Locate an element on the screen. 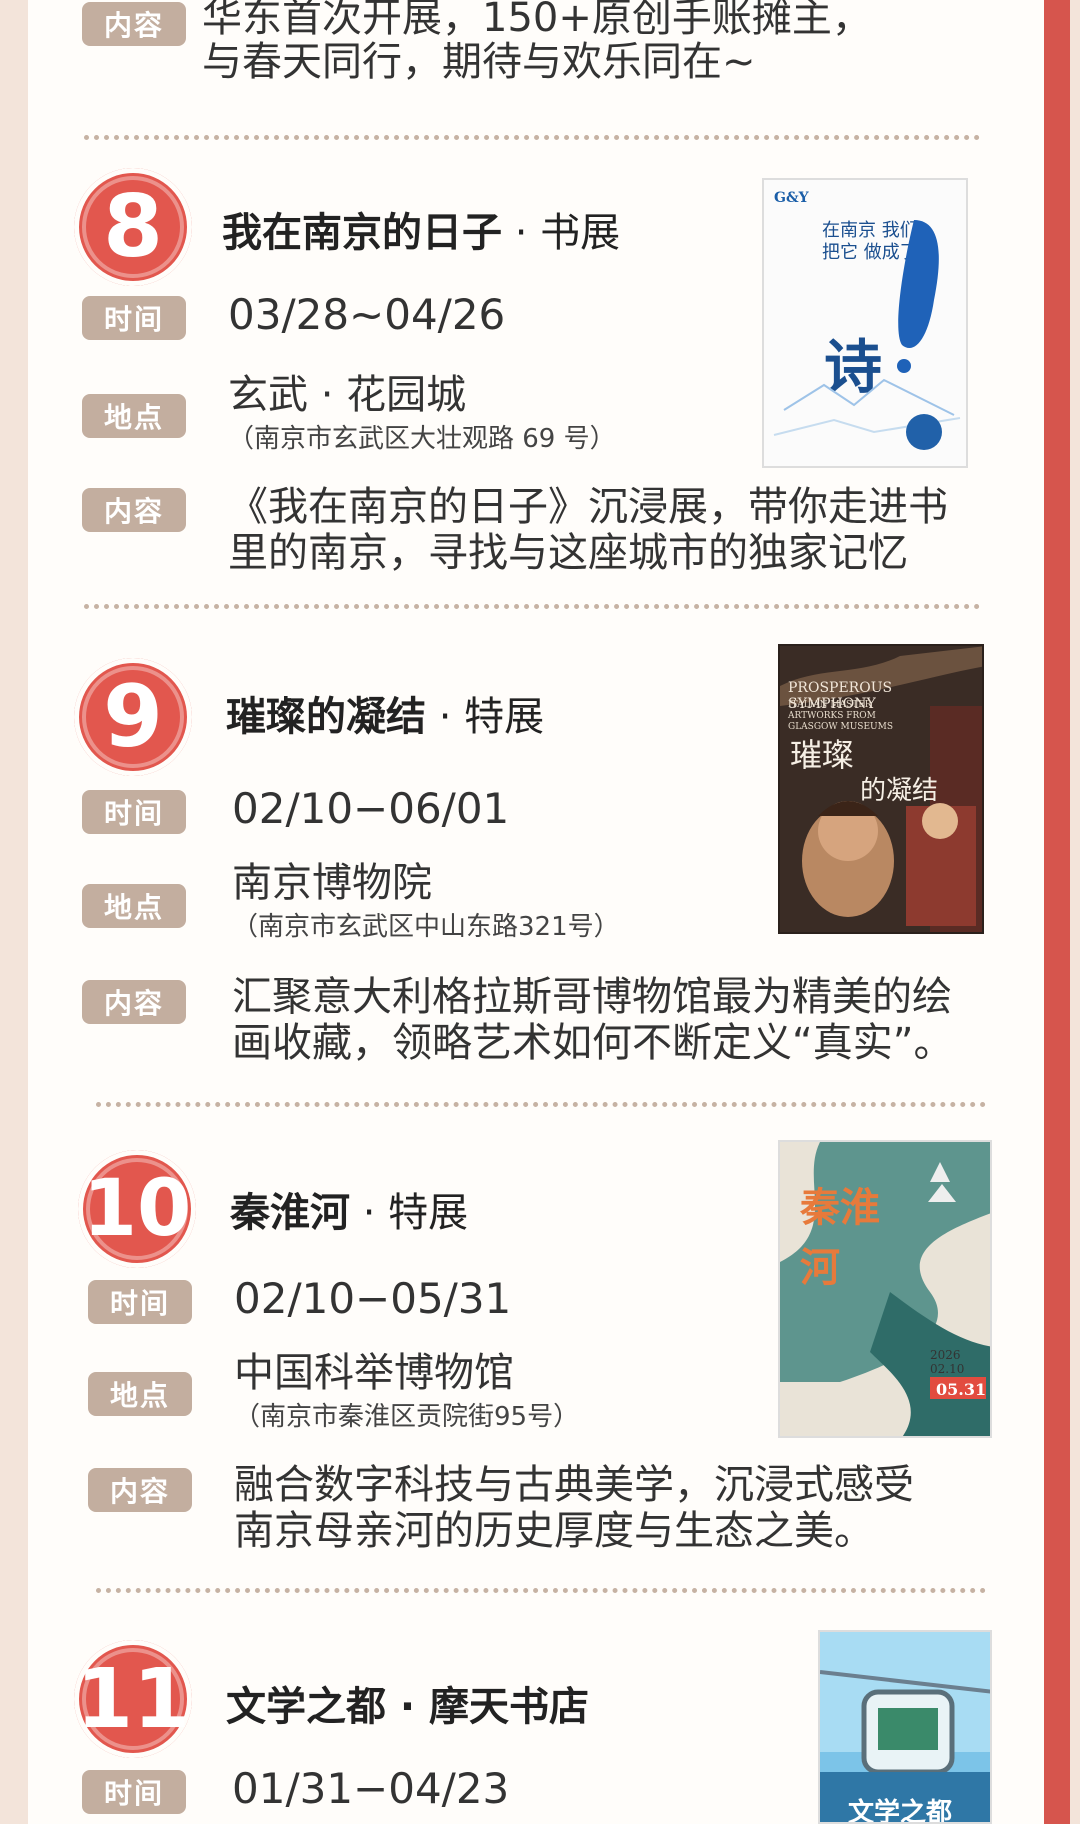 The width and height of the screenshot is (1080, 1824). event-number-badge: 8 is located at coordinates (133, 227).